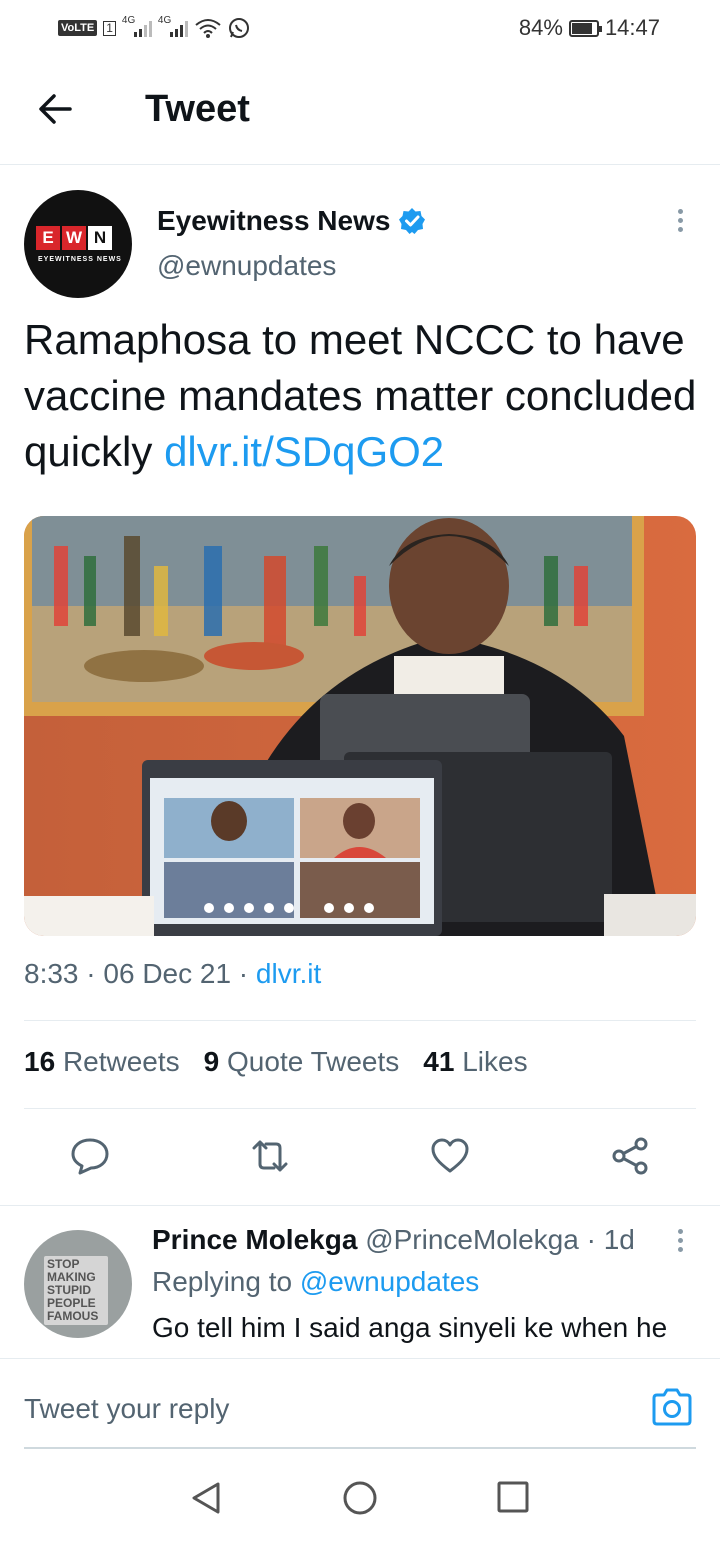  I want to click on header: Tweet, so click(360, 110).